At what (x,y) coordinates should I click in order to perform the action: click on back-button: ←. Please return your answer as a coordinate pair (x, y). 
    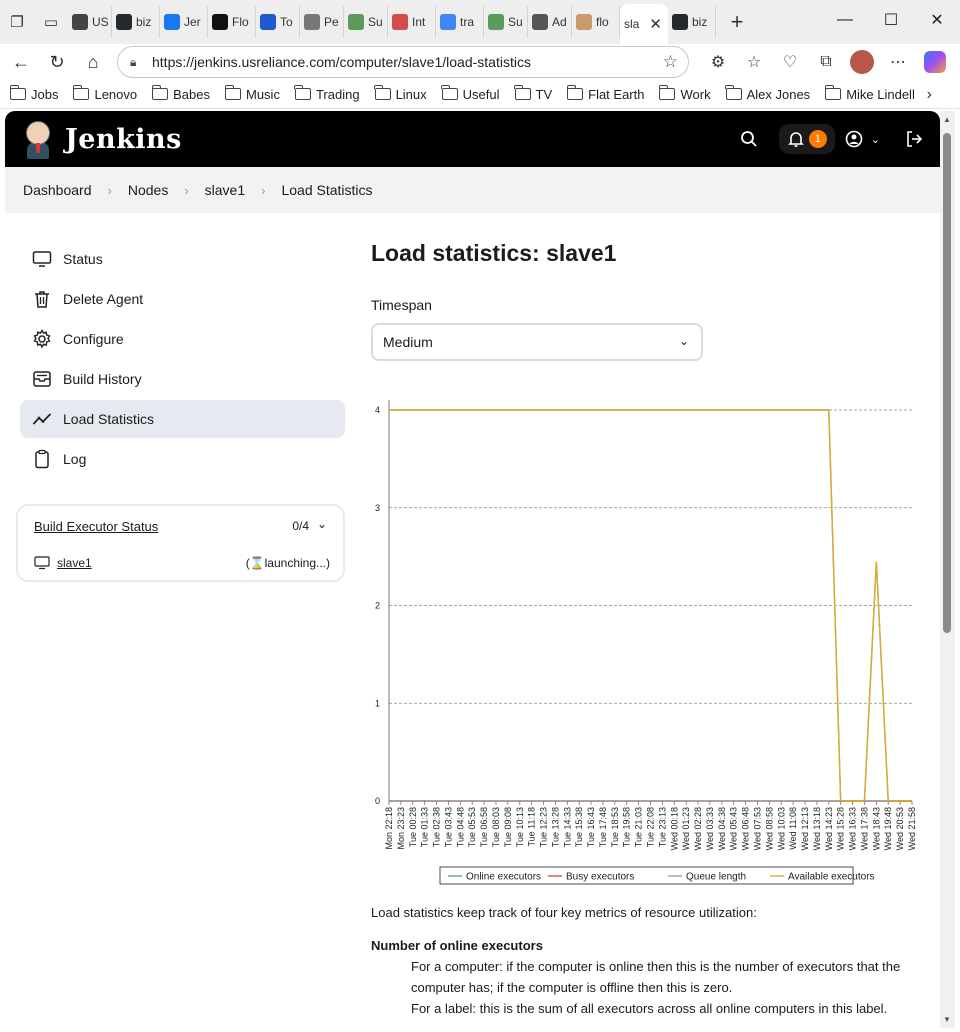
    Looking at the image, I should click on (21, 62).